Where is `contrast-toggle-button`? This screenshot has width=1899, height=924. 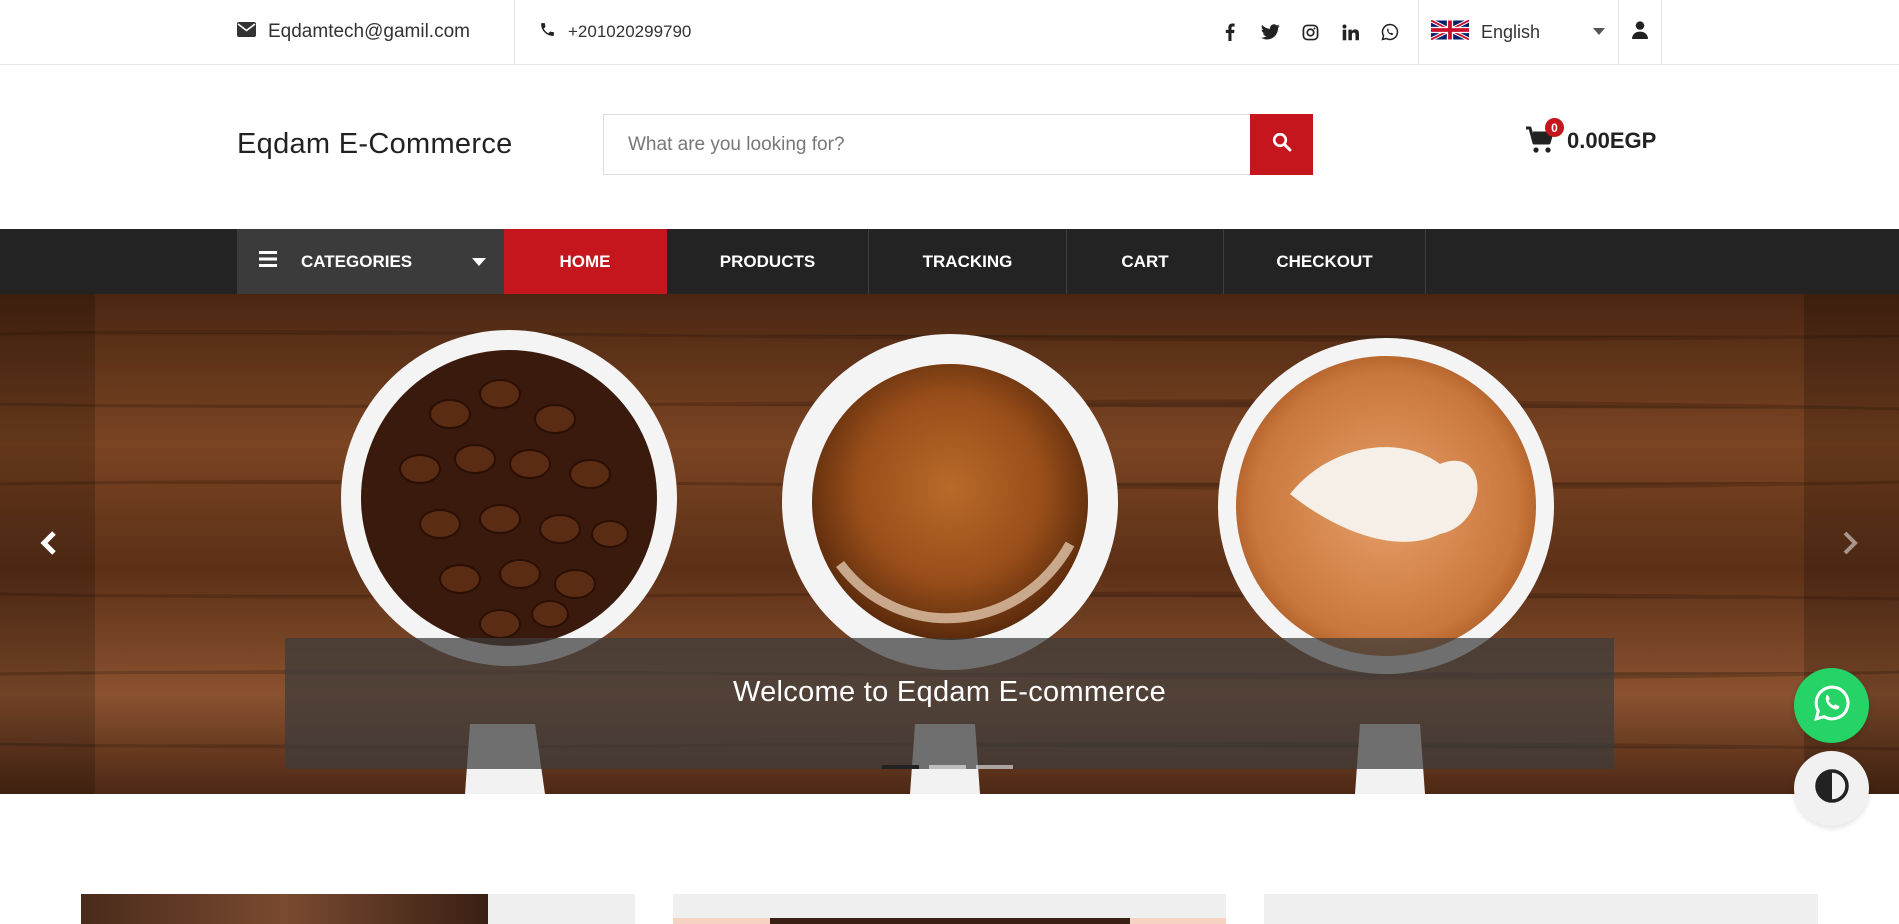 contrast-toggle-button is located at coordinates (1831, 788).